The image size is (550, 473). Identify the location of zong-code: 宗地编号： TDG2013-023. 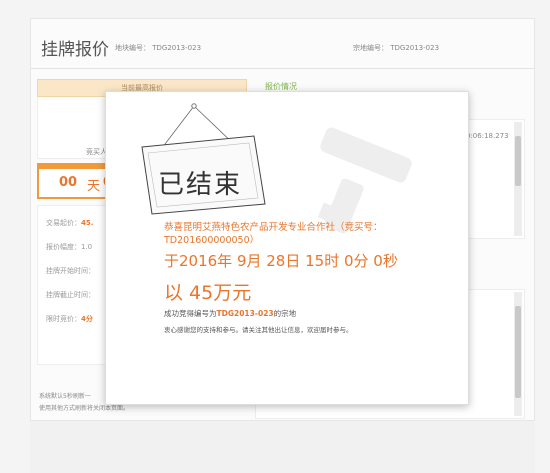
(396, 48).